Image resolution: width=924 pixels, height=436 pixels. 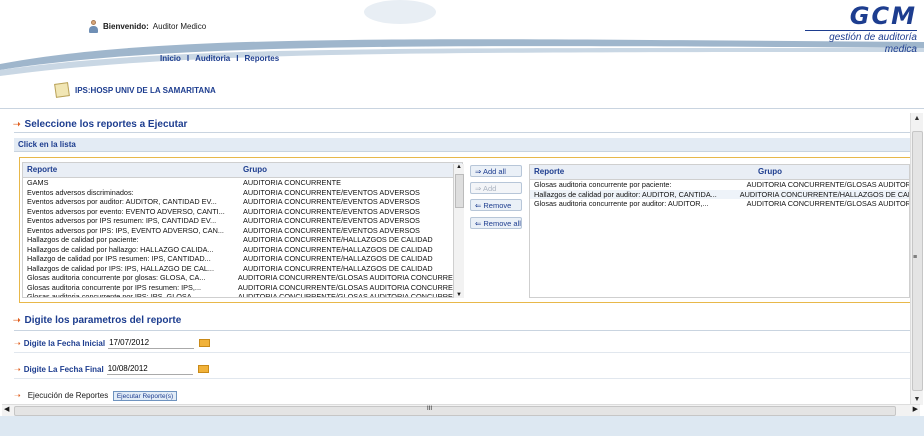 I want to click on page-vertical-scrollbar: ▲ ≡ ▼, so click(x=916, y=259).